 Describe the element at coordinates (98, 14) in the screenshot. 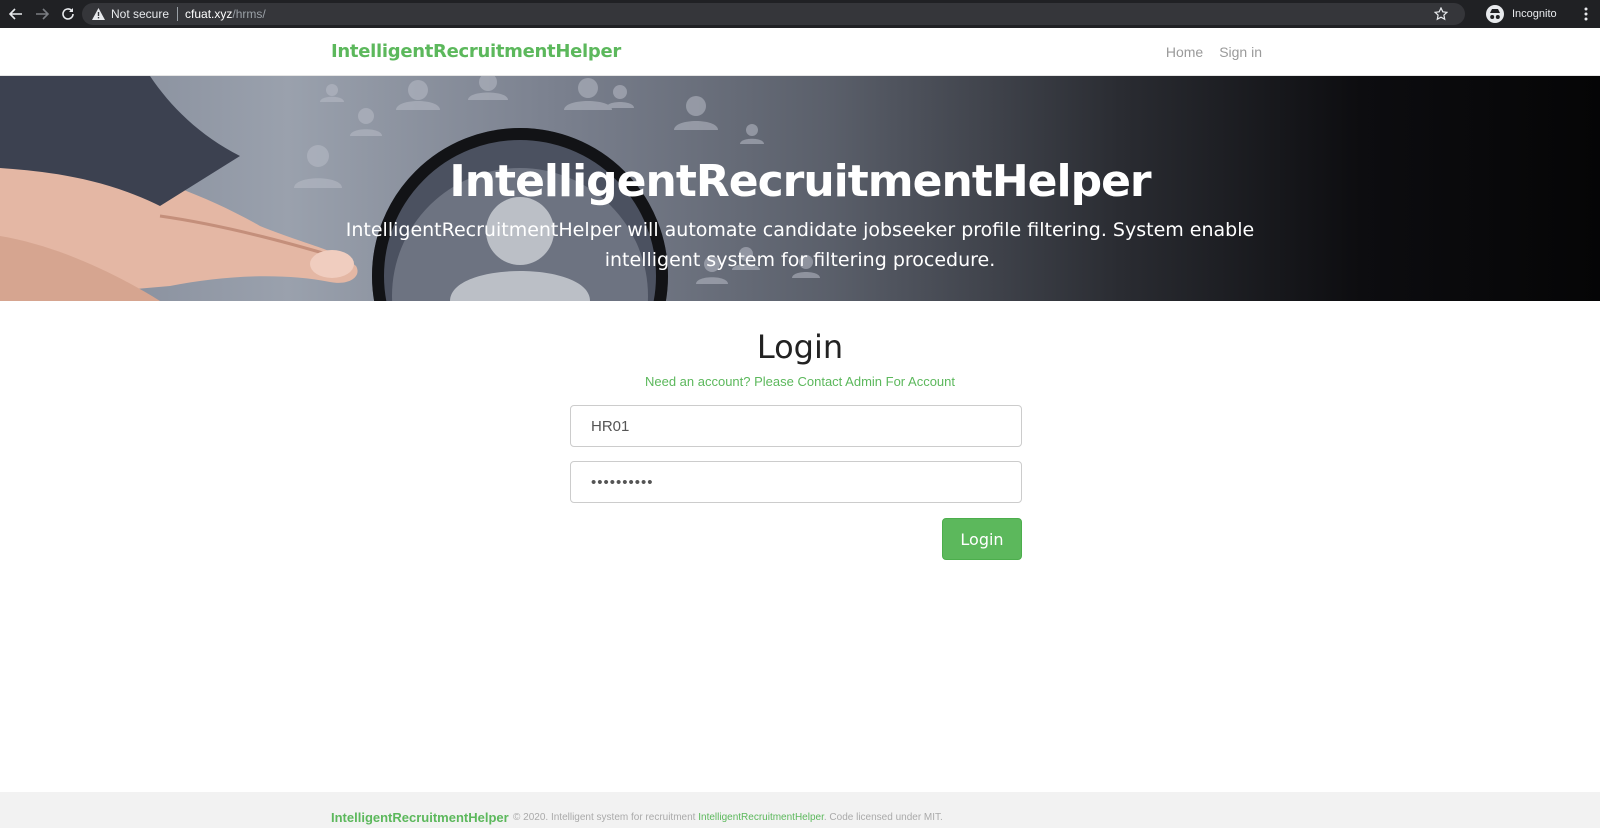

I see `warning-icon` at that location.